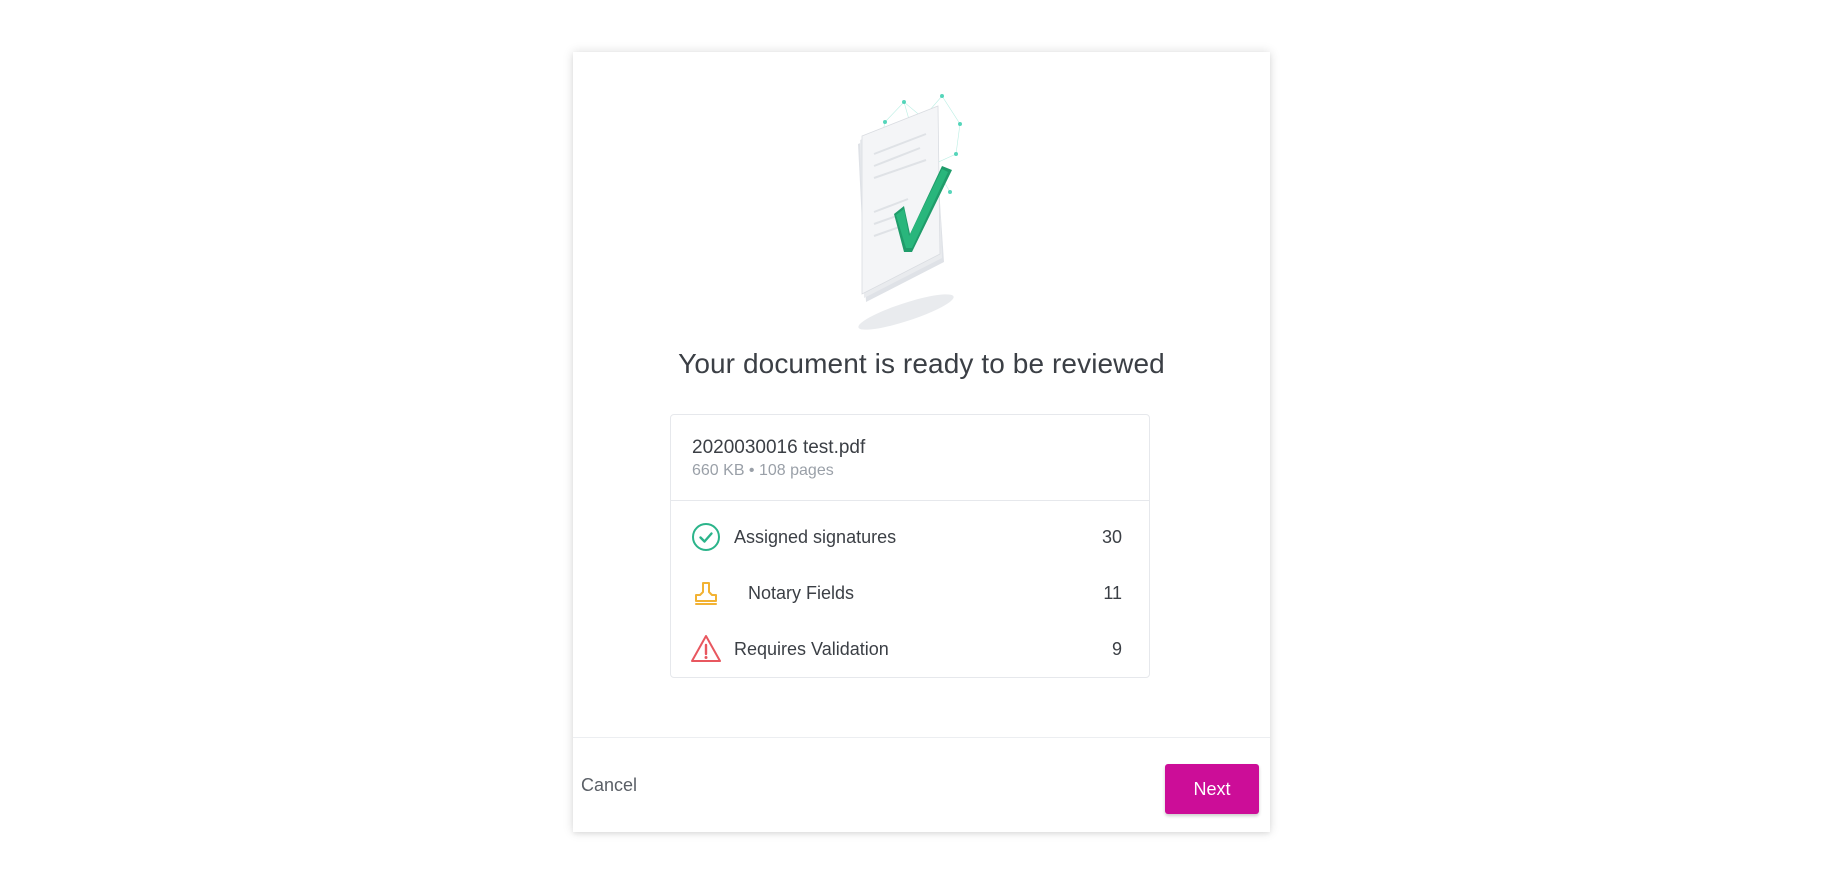 This screenshot has height=883, width=1842. I want to click on cancel-button: Cancel, so click(609, 785).